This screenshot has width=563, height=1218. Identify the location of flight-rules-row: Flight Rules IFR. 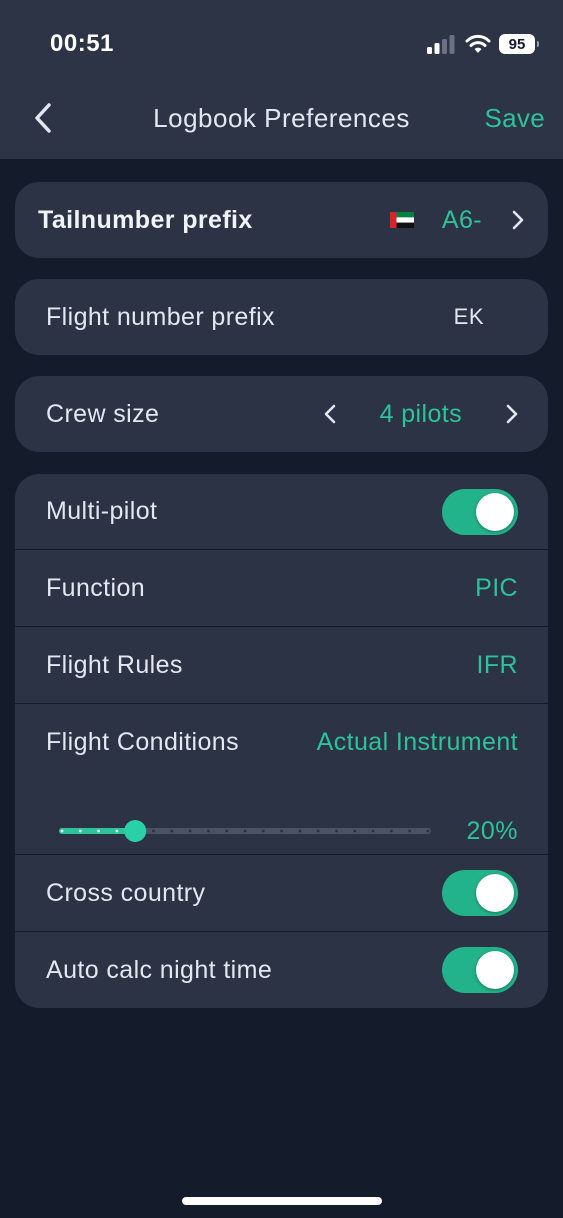
(281, 665).